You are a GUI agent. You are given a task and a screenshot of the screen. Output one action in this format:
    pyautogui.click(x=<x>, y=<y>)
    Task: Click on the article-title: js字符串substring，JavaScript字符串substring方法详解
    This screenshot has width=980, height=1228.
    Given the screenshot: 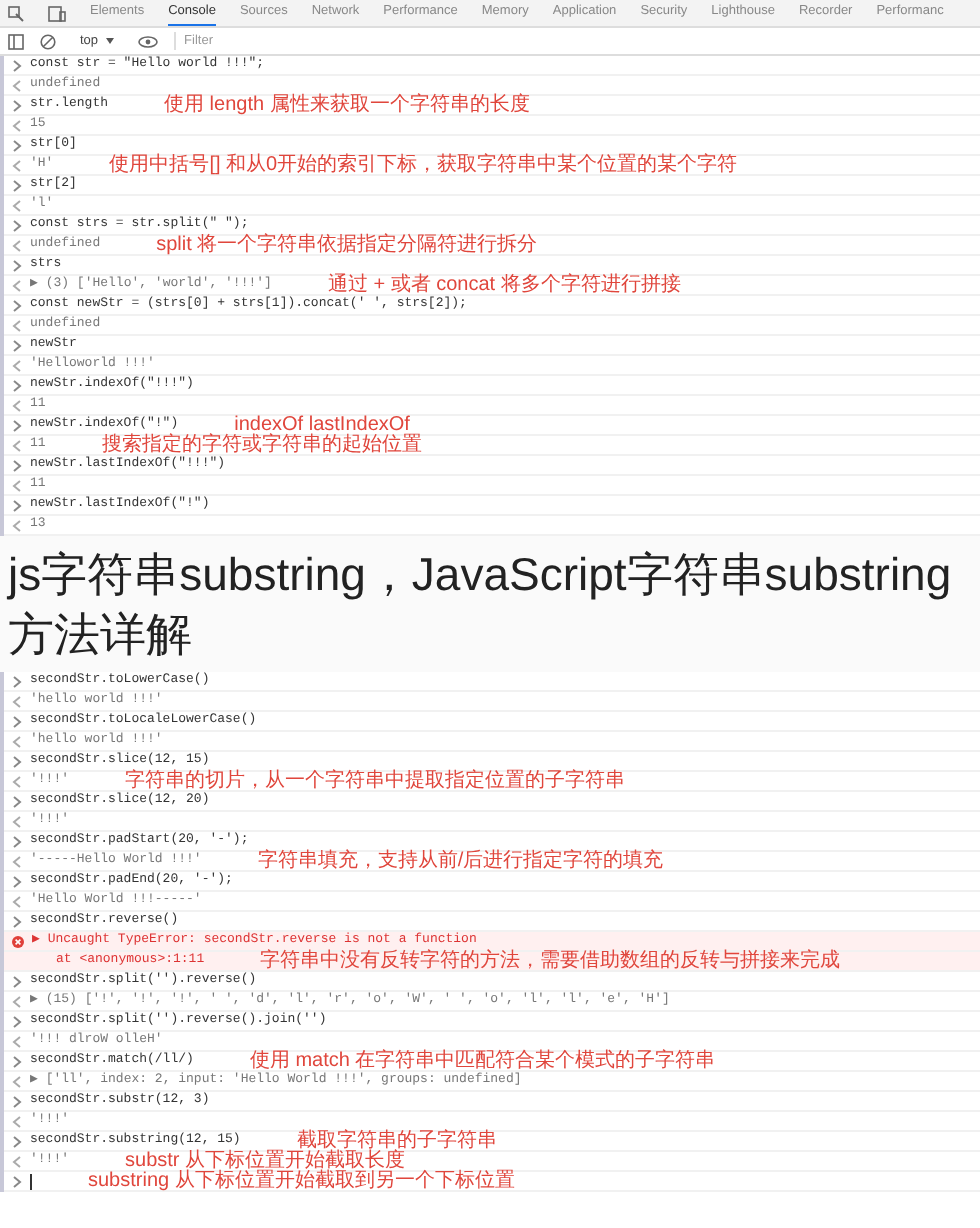 What is the action you would take?
    pyautogui.click(x=490, y=604)
    